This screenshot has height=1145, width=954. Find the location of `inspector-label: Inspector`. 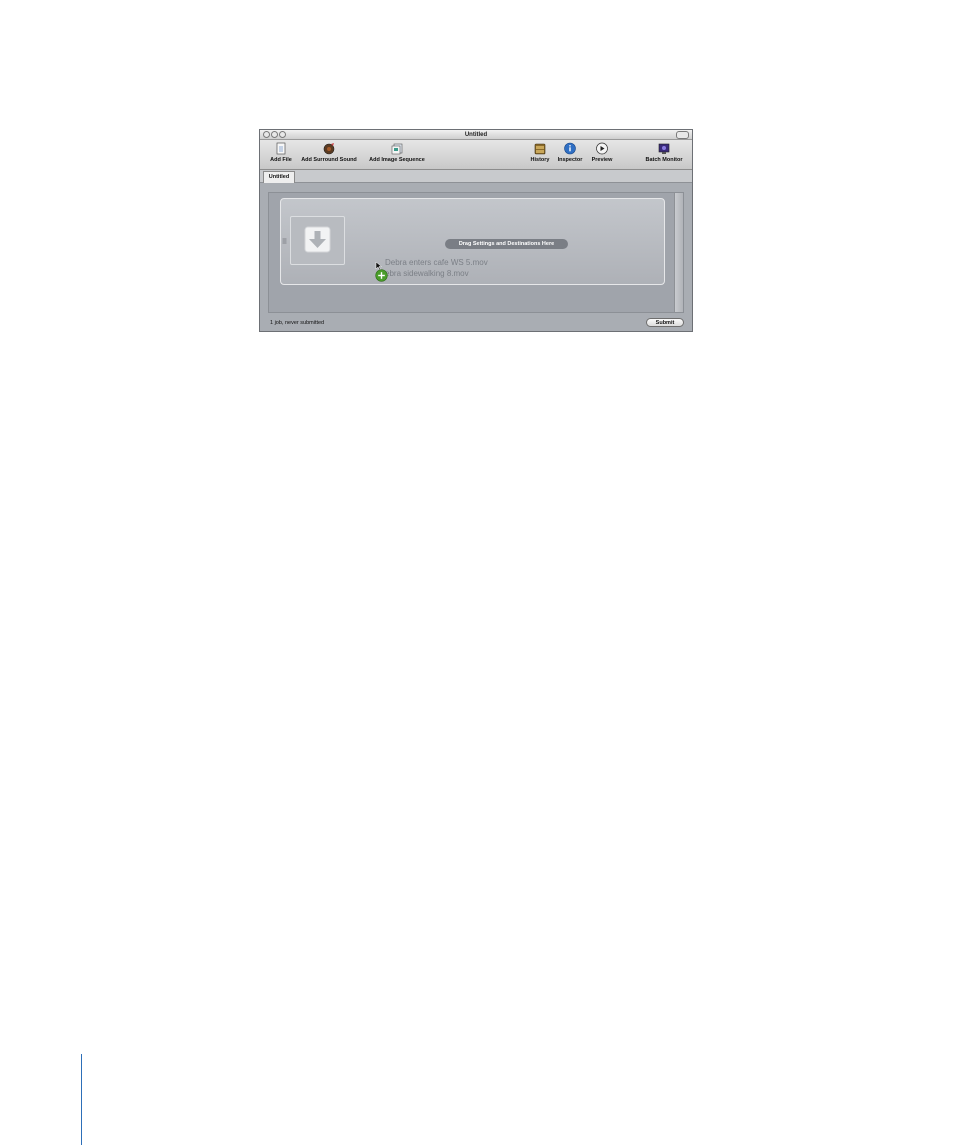

inspector-label: Inspector is located at coordinates (570, 160).